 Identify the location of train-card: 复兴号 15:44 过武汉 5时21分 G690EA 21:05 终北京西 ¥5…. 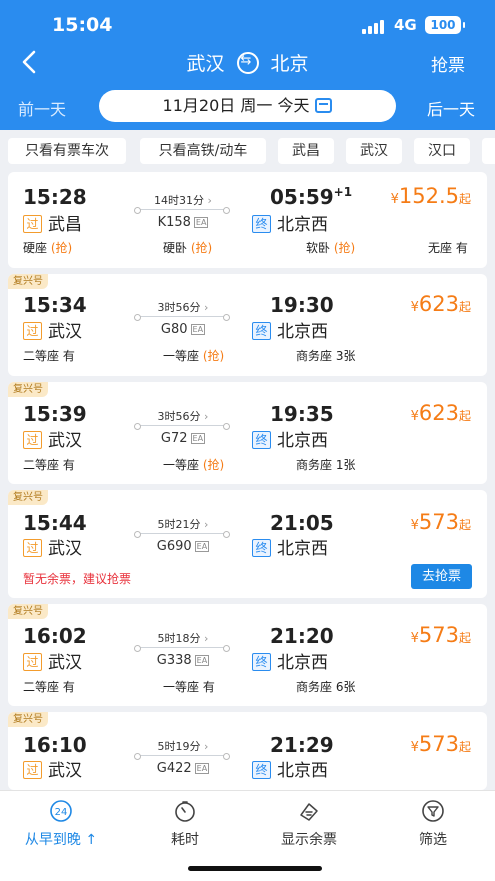
(247, 544).